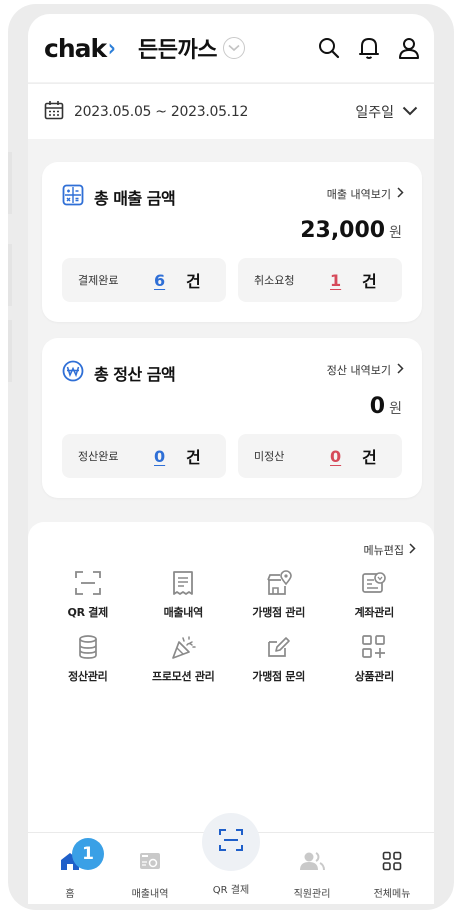 Image resolution: width=459 pixels, height=914 pixels. I want to click on tab-sales: 매출내역, so click(150, 875).